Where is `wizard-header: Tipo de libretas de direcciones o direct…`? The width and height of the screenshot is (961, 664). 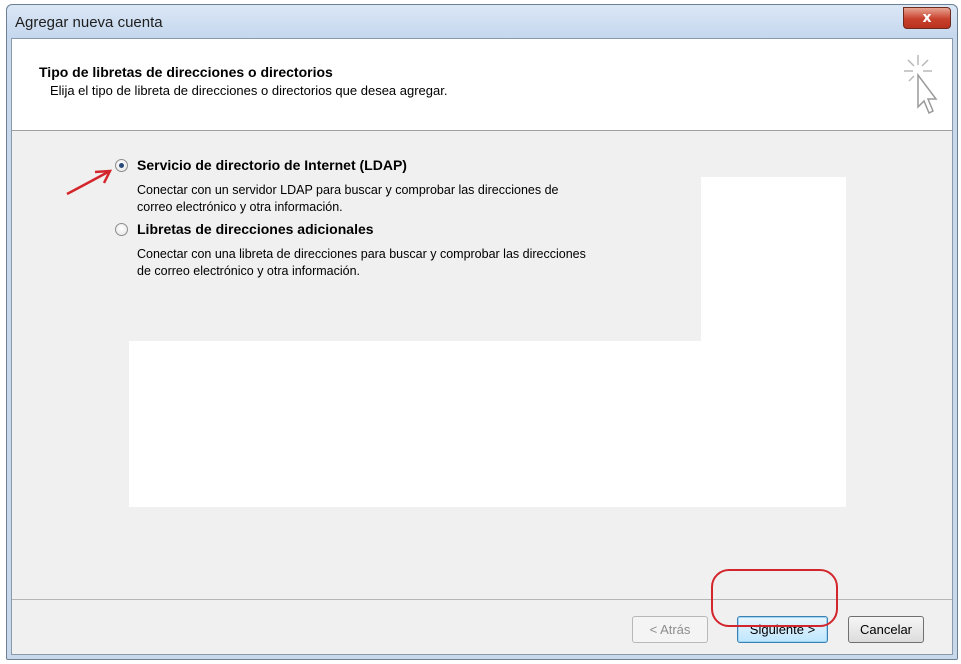
wizard-header: Tipo de libretas de direcciones o direct… is located at coordinates (482, 85).